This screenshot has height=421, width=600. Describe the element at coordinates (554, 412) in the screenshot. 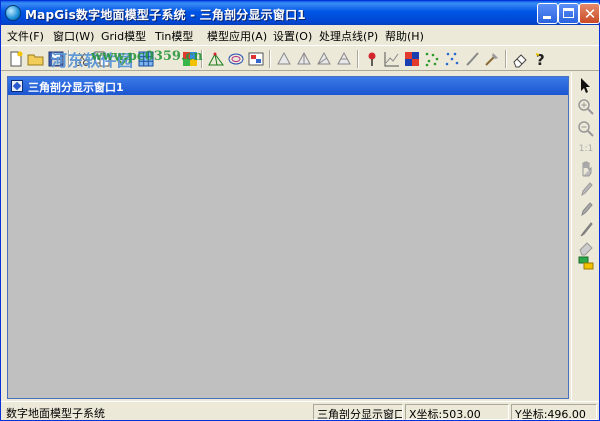

I see `status-y-coord: Y坐标:496.00` at that location.